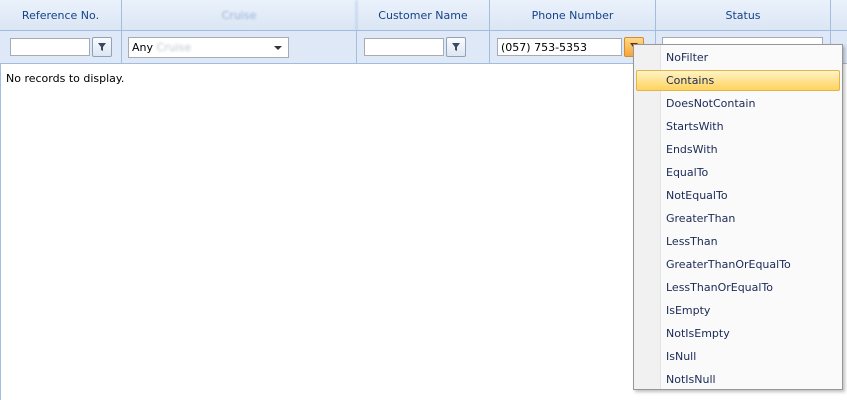 This screenshot has height=400, width=847. What do you see at coordinates (50, 47) in the screenshot?
I see `reference-filter-input` at bounding box center [50, 47].